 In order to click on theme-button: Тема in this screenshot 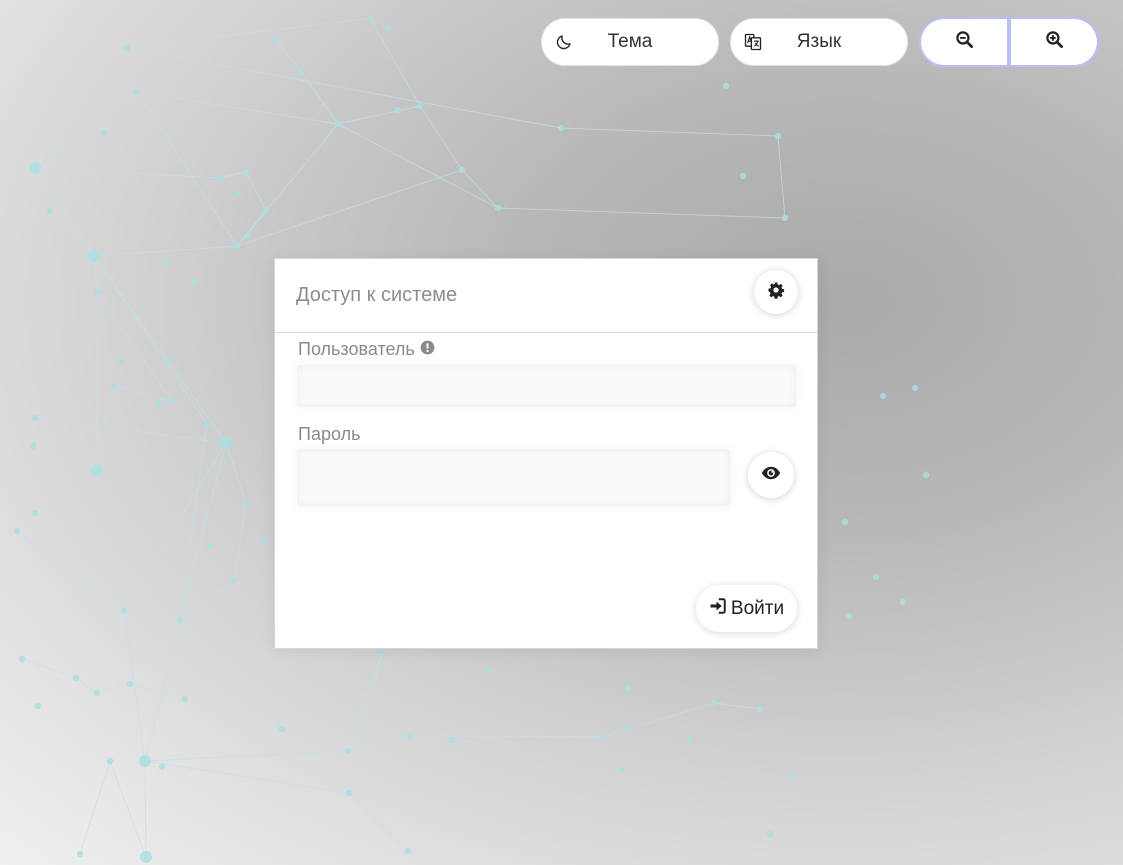, I will do `click(630, 42)`.